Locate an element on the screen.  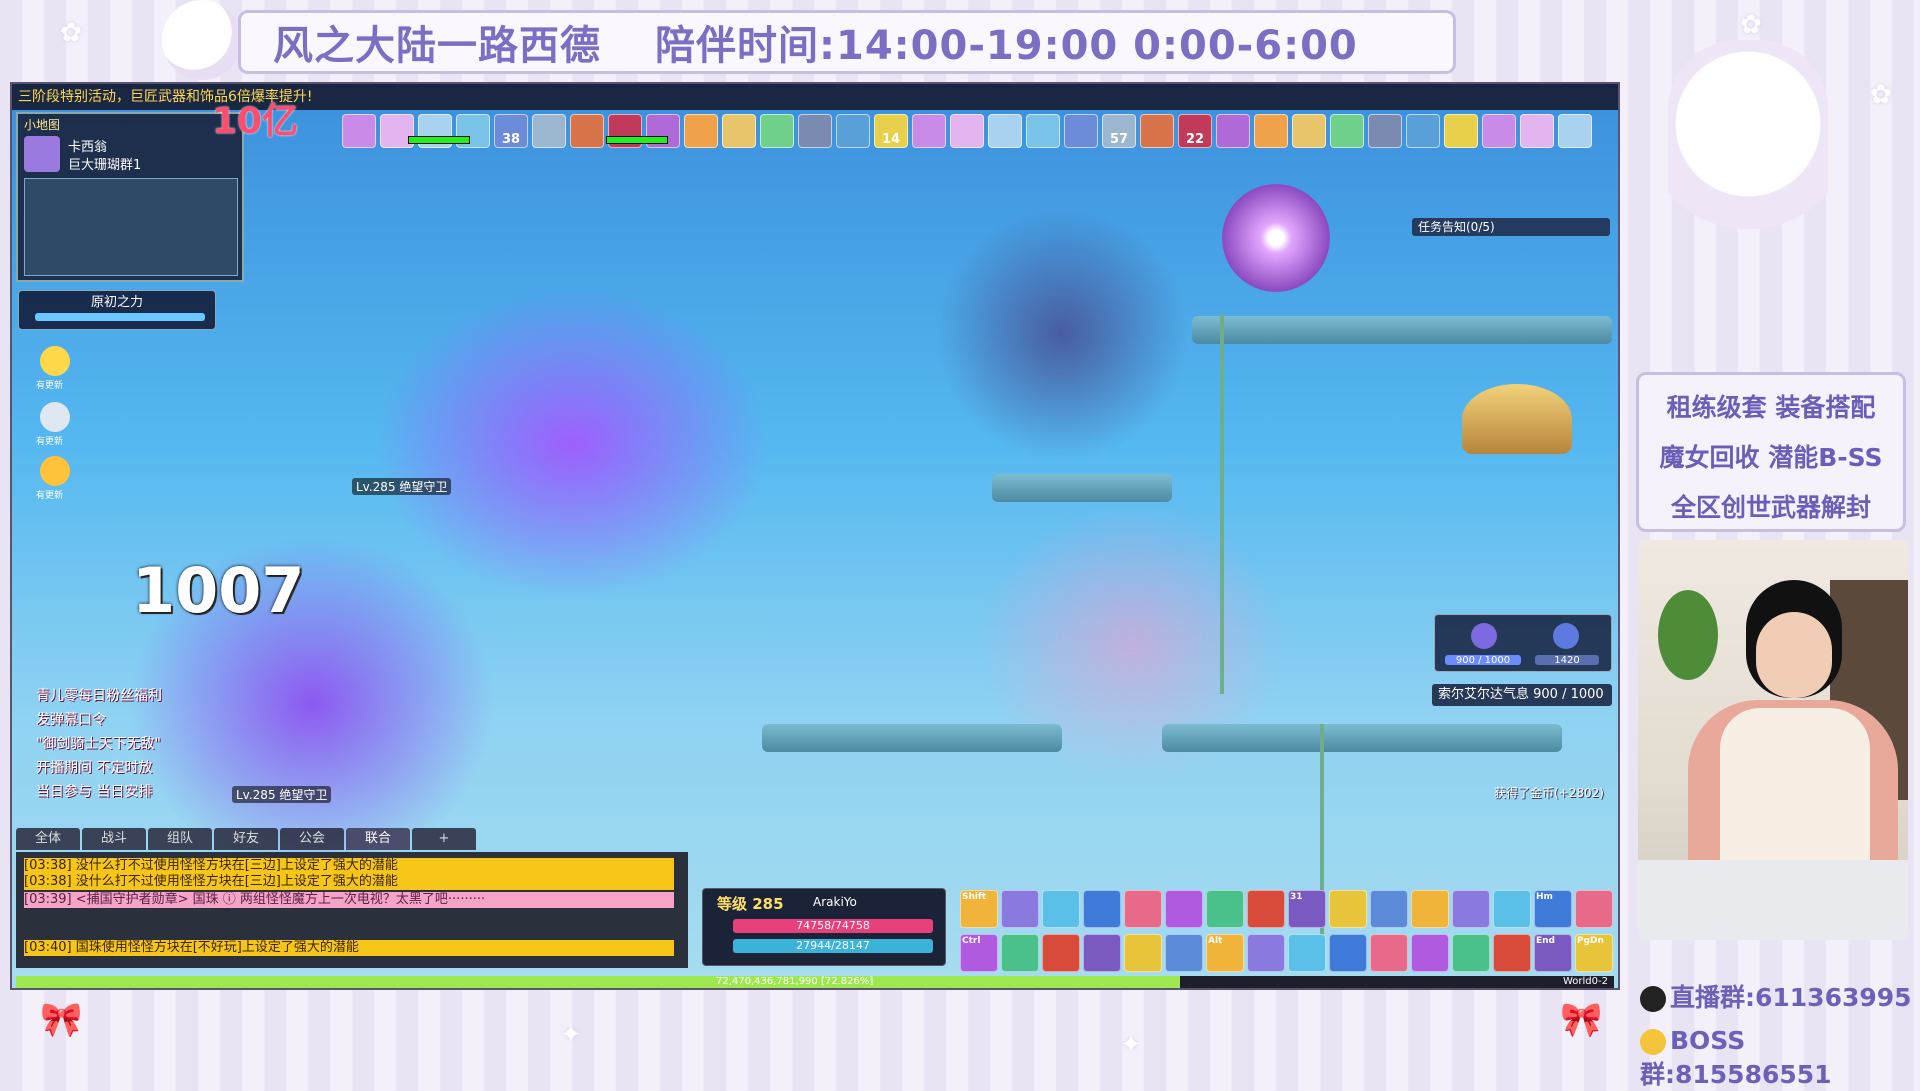
exp-fill is located at coordinates (598, 982).